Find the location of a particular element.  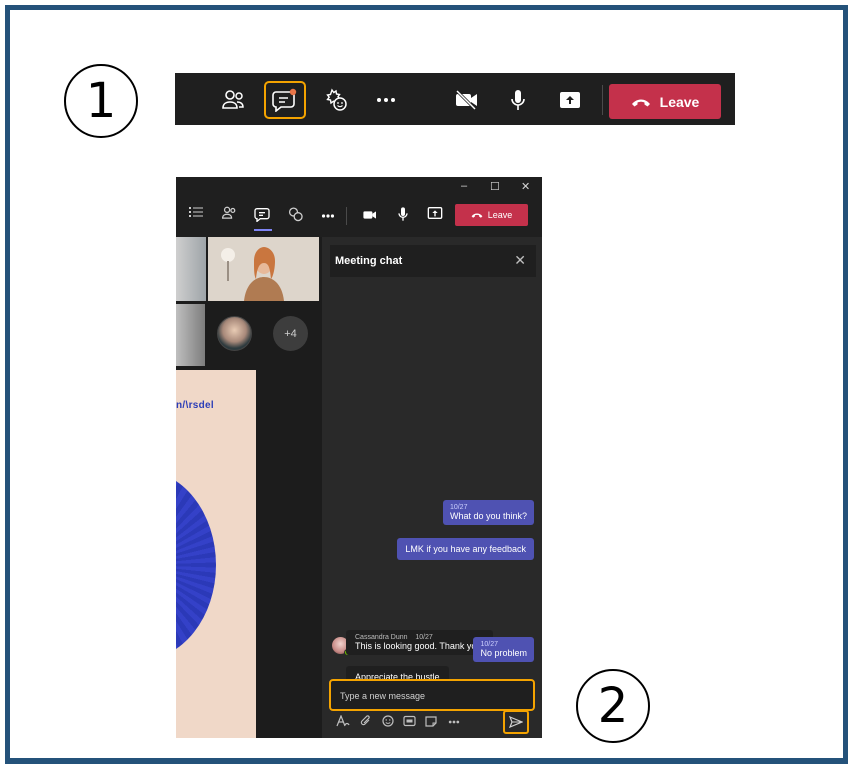

send-icon is located at coordinates (516, 722).